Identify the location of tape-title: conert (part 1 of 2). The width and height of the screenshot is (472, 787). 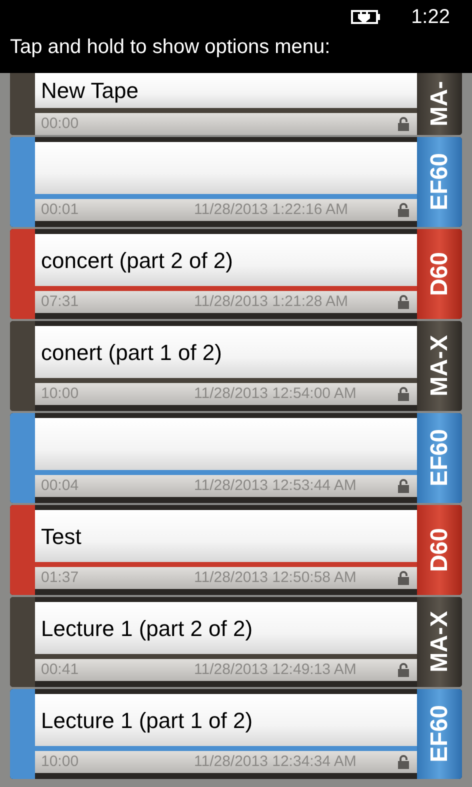
(131, 352).